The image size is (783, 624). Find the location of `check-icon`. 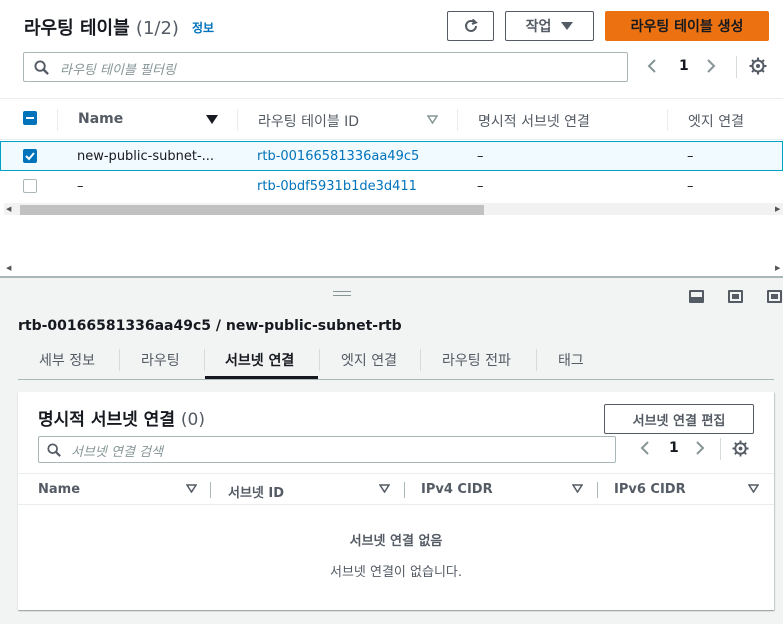

check-icon is located at coordinates (30, 156).